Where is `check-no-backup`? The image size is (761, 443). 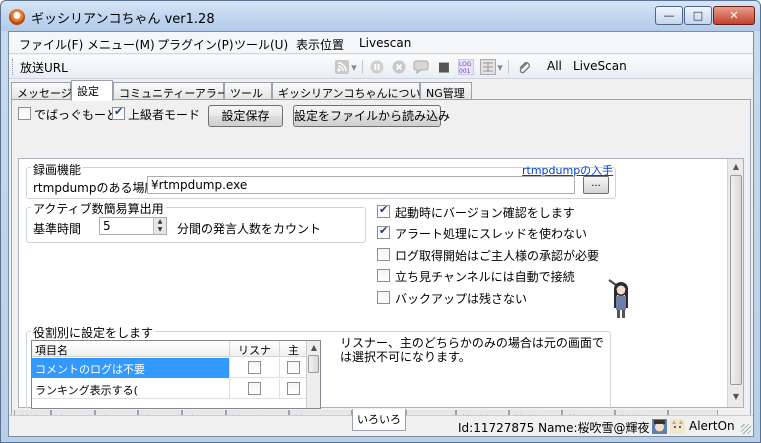
check-no-backup is located at coordinates (383, 297).